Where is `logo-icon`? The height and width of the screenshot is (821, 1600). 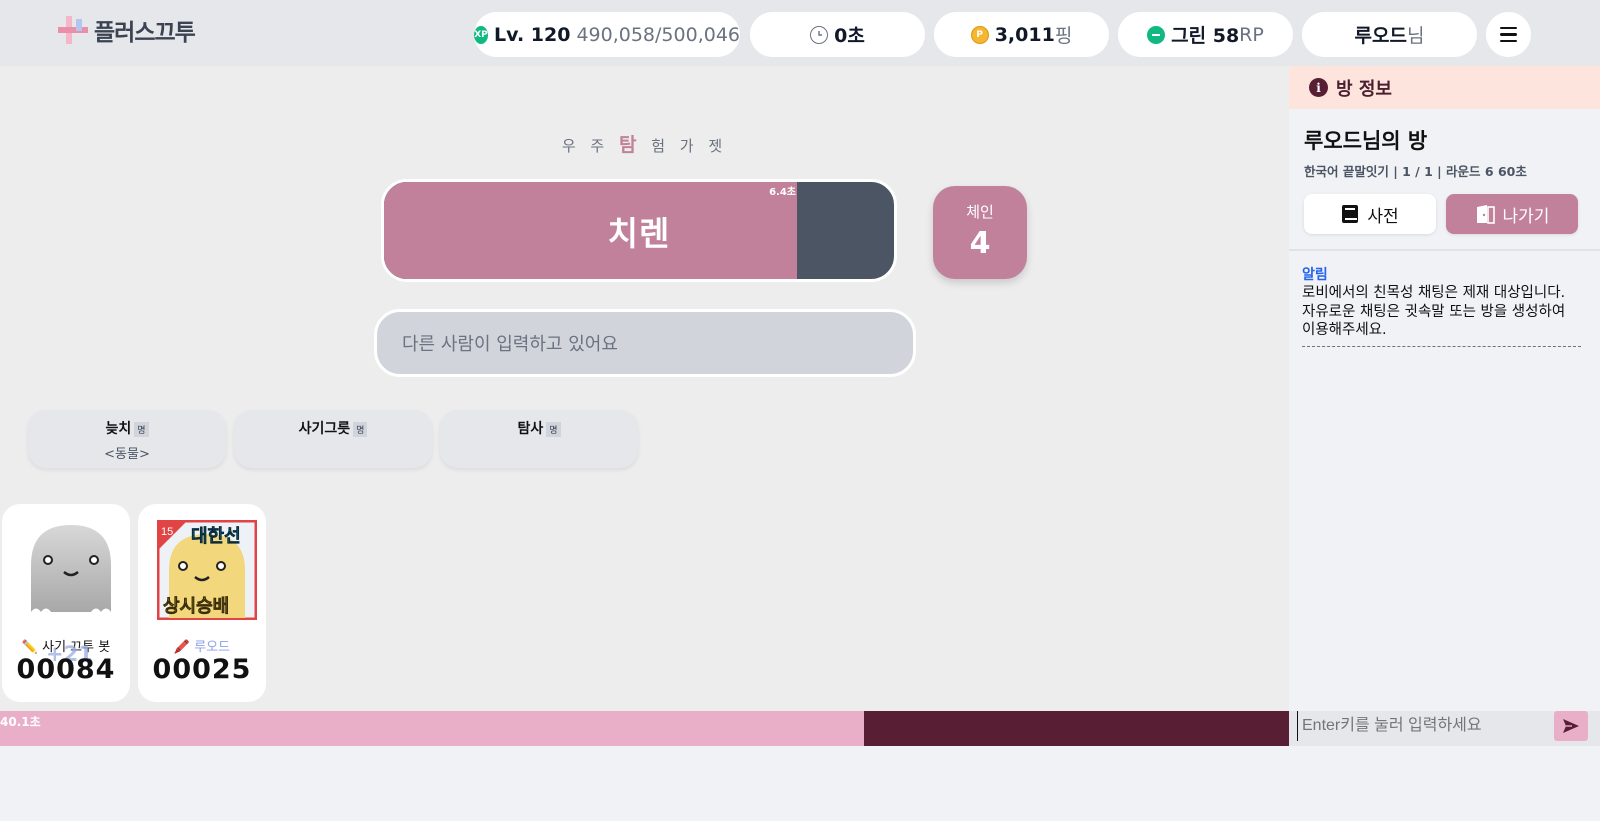 logo-icon is located at coordinates (73, 30).